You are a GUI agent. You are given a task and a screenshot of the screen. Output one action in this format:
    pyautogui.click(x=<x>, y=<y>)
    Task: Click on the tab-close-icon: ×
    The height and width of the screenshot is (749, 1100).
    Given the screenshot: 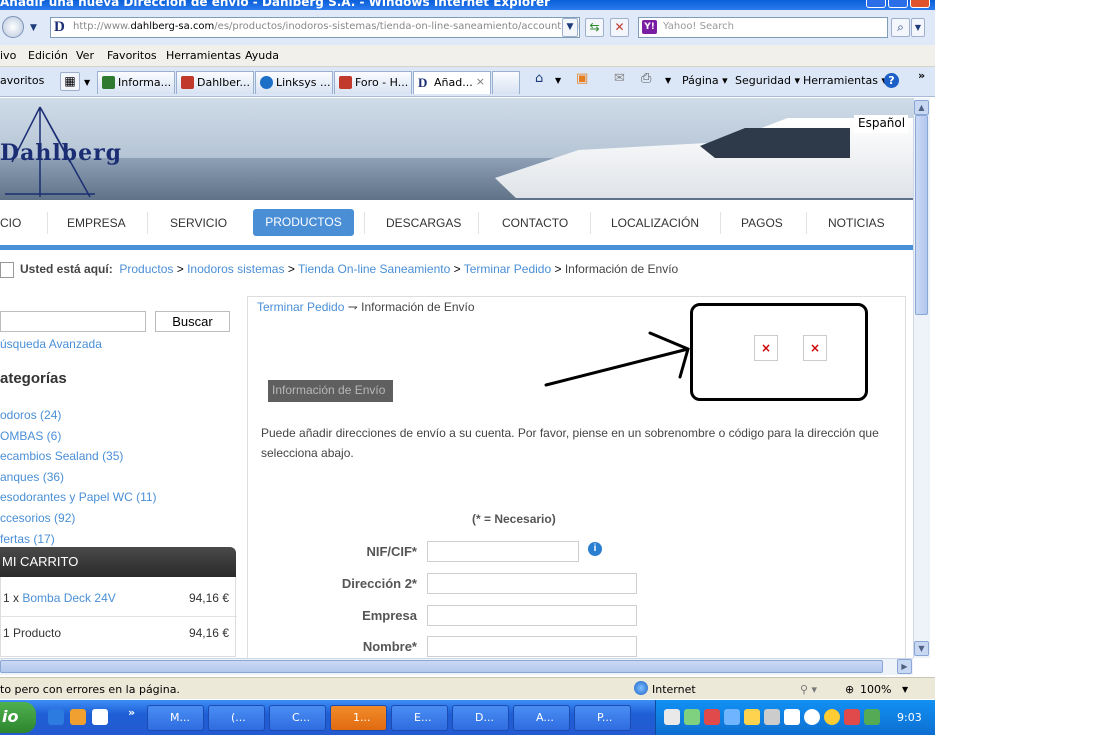 What is the action you would take?
    pyautogui.click(x=480, y=81)
    